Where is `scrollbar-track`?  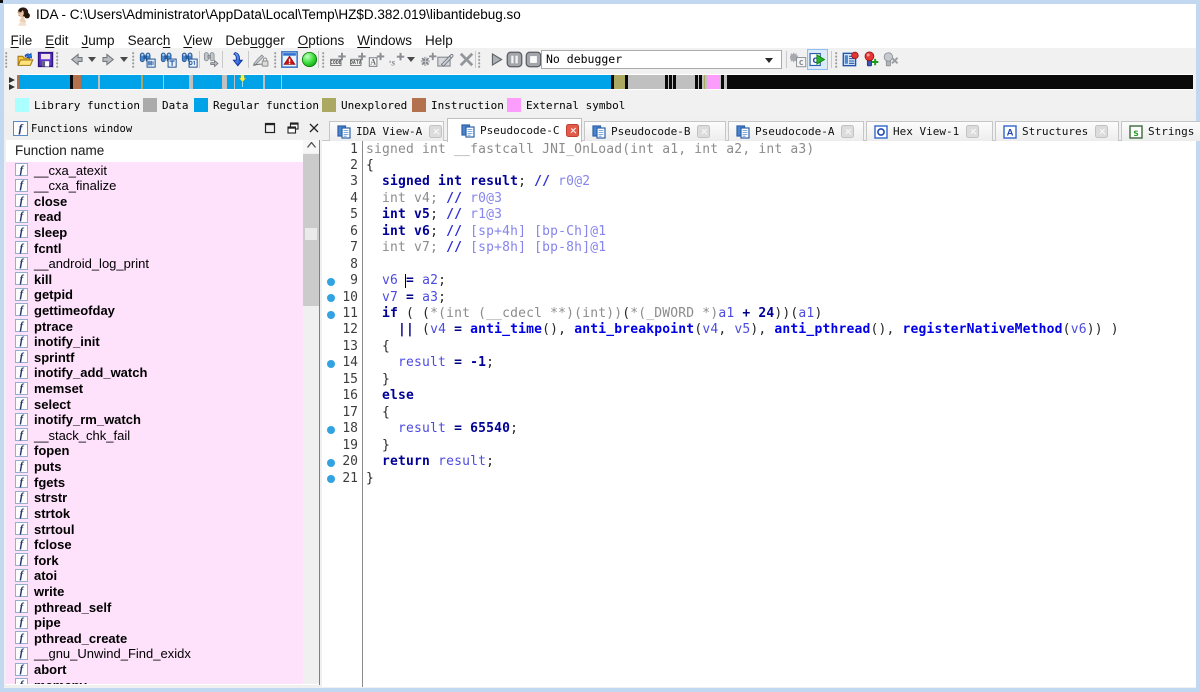 scrollbar-track is located at coordinates (311, 230).